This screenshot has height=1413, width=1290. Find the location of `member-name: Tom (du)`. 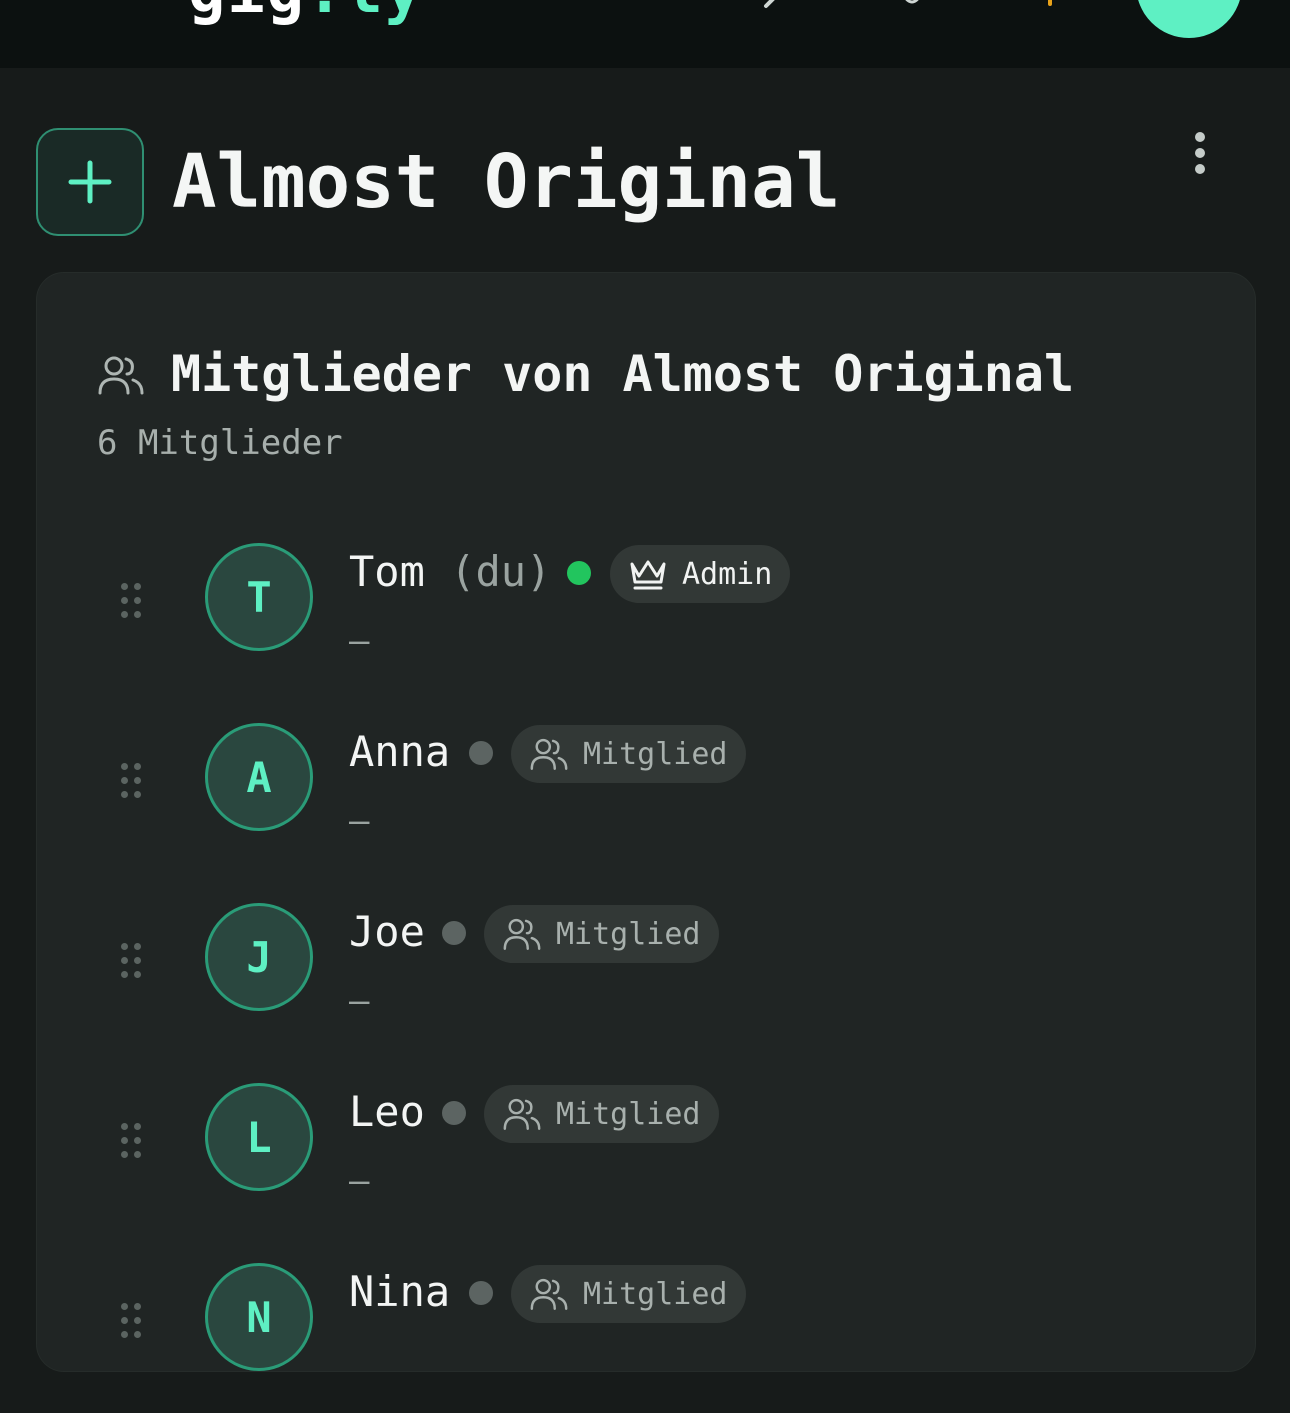

member-name: Tom (du) is located at coordinates (450, 572).